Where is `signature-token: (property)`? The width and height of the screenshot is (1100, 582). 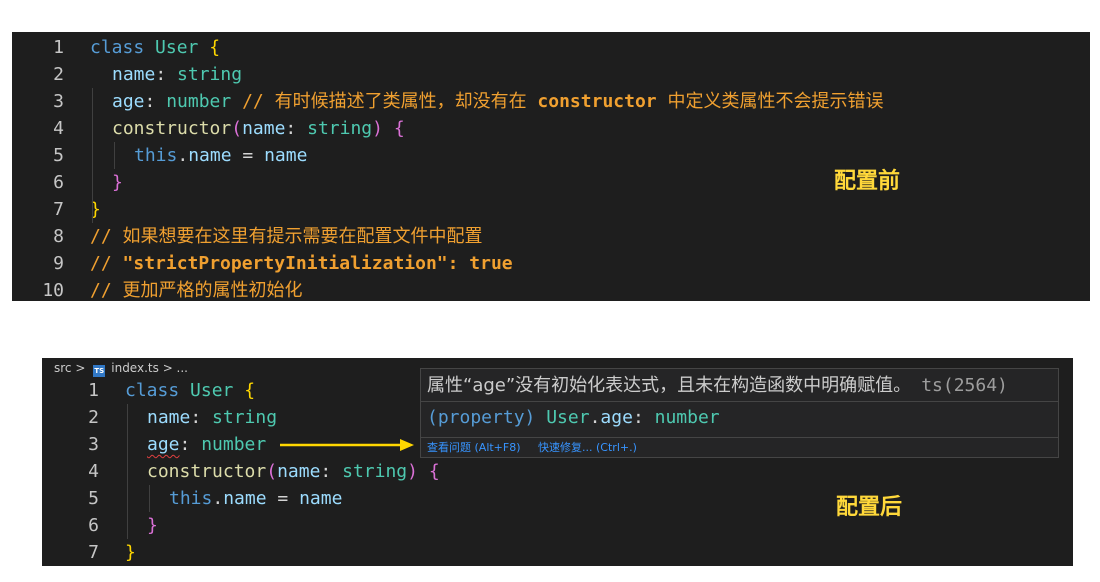
signature-token: (property) is located at coordinates (487, 417).